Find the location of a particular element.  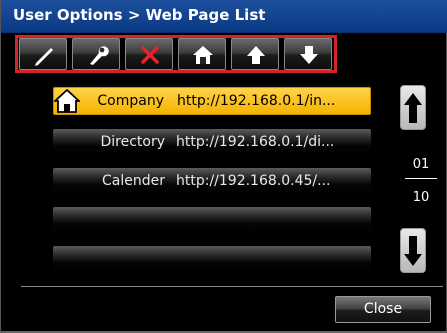

footer-divider is located at coordinates (232, 286).